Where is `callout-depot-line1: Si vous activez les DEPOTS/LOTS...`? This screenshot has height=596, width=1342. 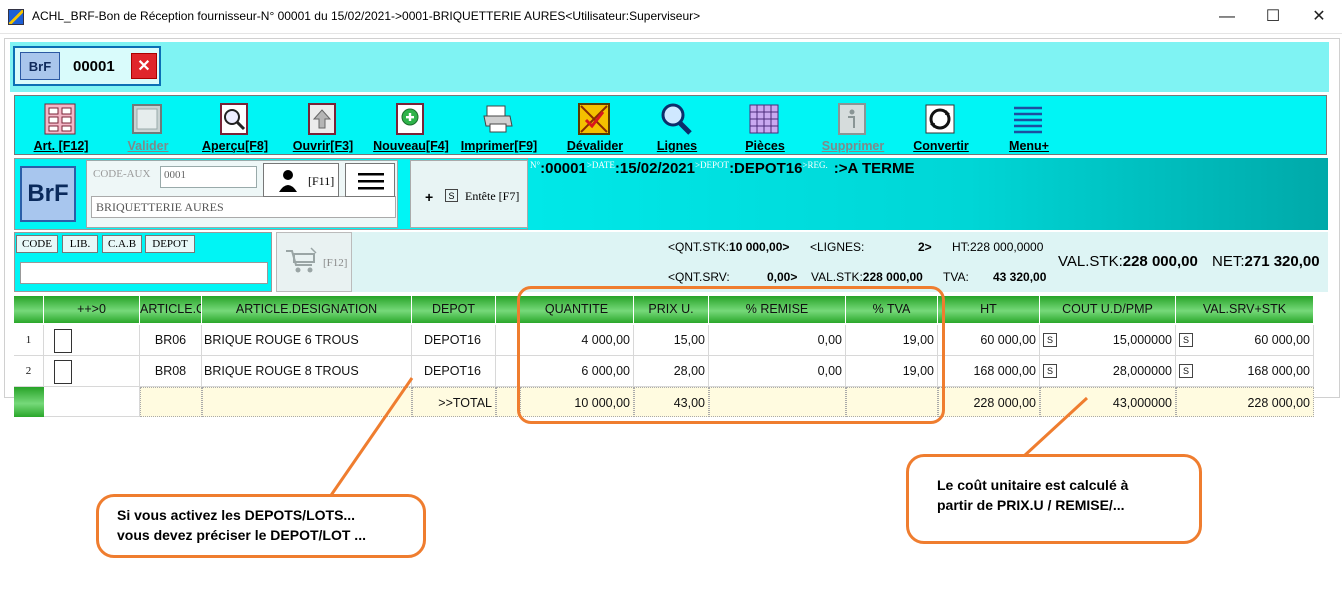 callout-depot-line1: Si vous activez les DEPOTS/LOTS... is located at coordinates (236, 515).